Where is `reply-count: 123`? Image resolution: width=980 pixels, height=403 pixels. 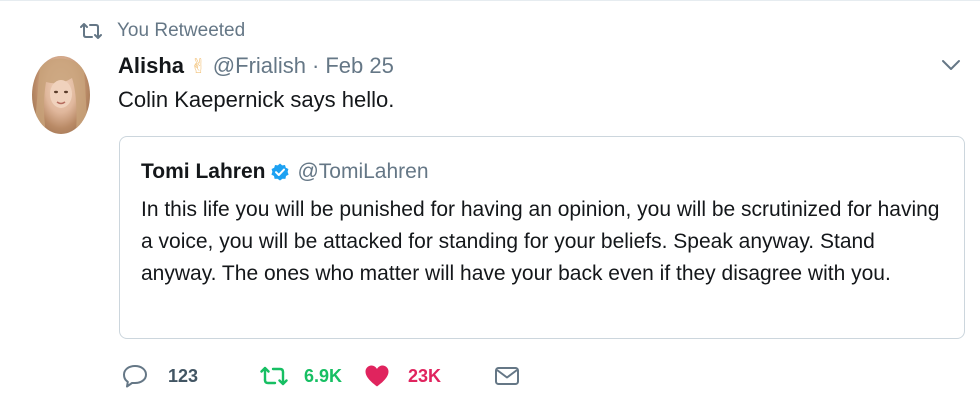 reply-count: 123 is located at coordinates (183, 375).